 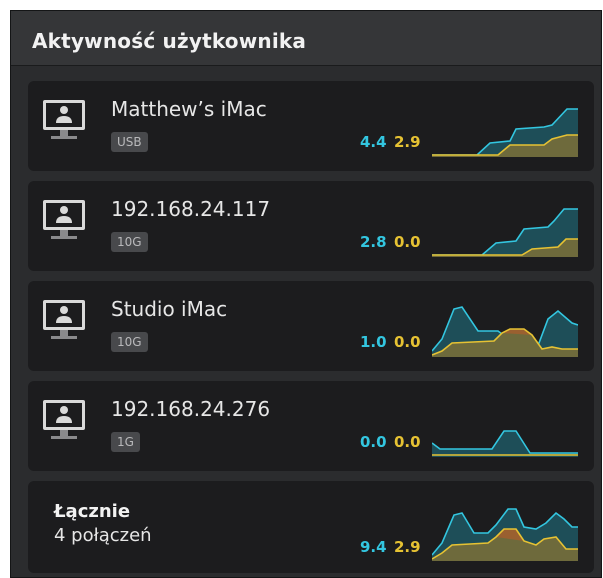 What do you see at coordinates (373, 547) in the screenshot?
I see `total-read-rate: 9.4` at bounding box center [373, 547].